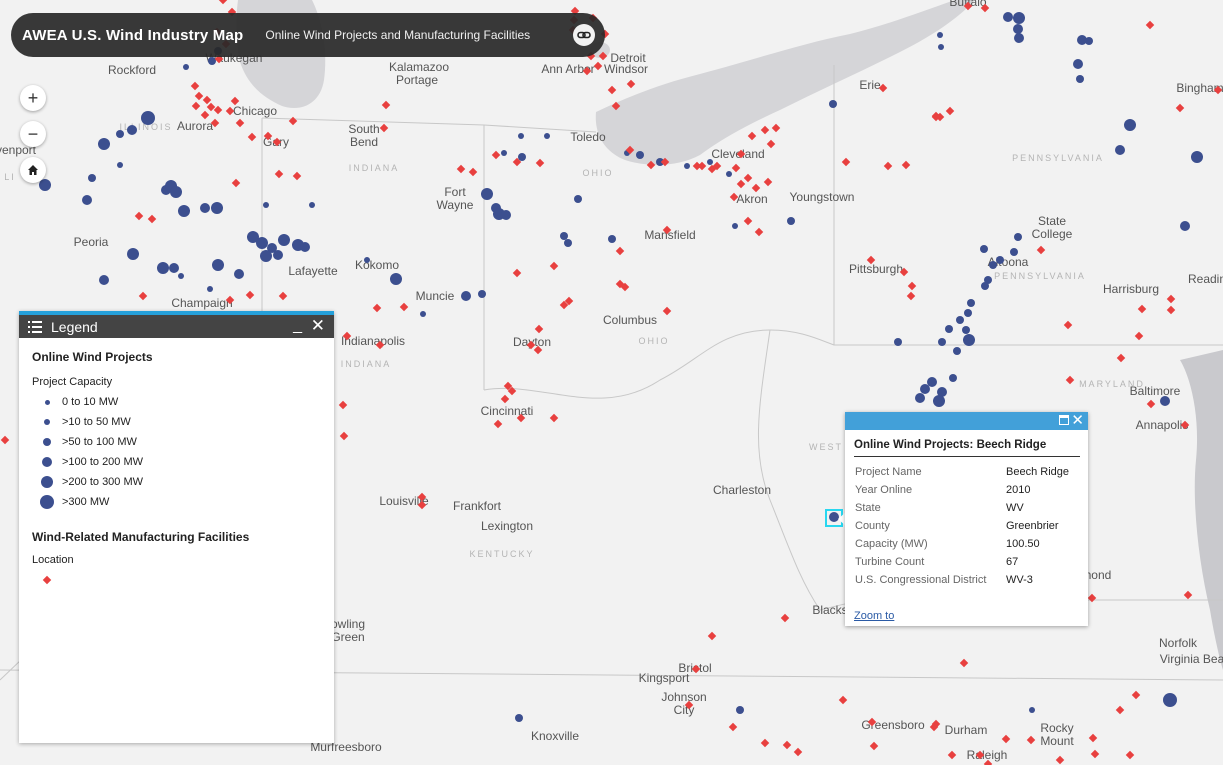 This screenshot has width=1223, height=765. What do you see at coordinates (297, 326) in the screenshot?
I see `minimize-icon: _` at bounding box center [297, 326].